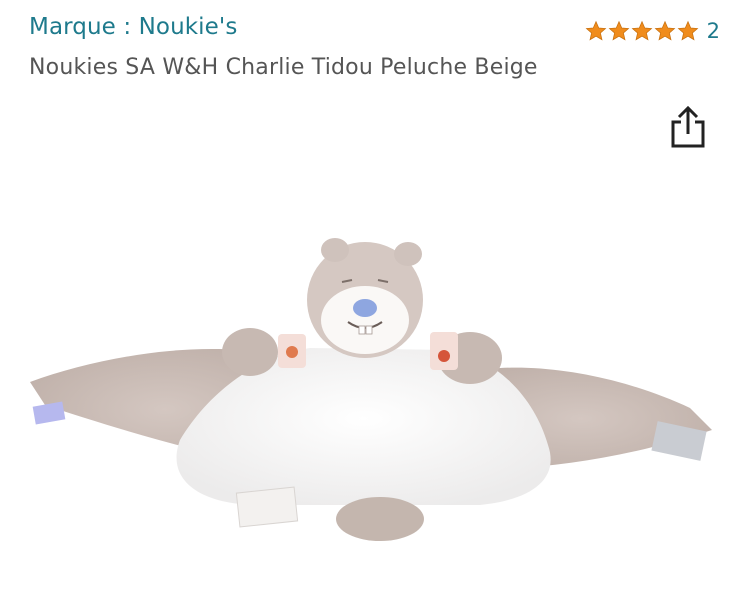 Image resolution: width=750 pixels, height=610 pixels. What do you see at coordinates (713, 31) in the screenshot?
I see `rating-count: 2` at bounding box center [713, 31].